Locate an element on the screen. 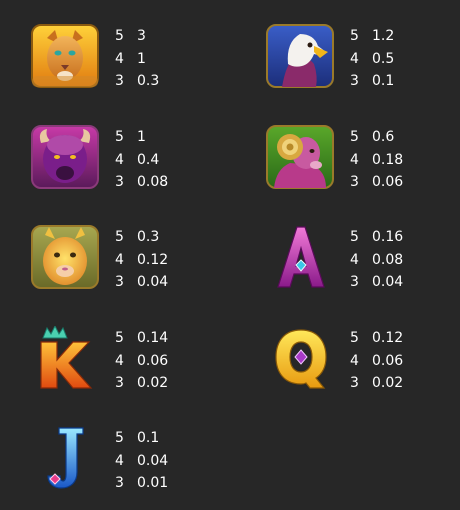 The image size is (460, 510). llama-icon is located at coordinates (65, 257).